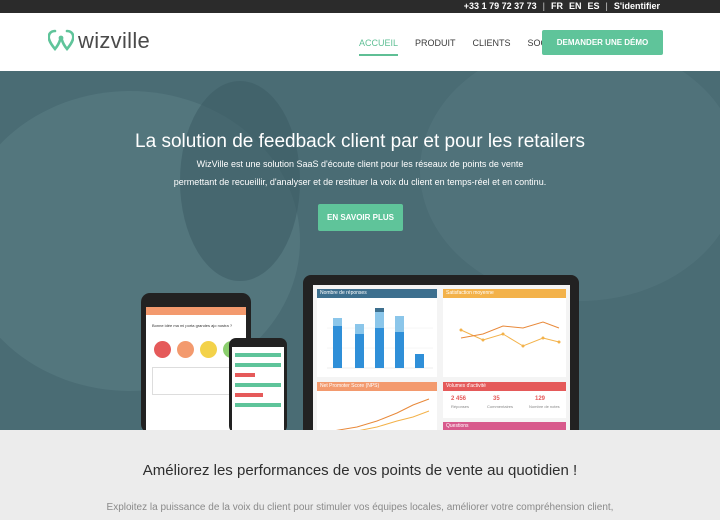  I want to click on stat-label: Réponses, so click(460, 406).